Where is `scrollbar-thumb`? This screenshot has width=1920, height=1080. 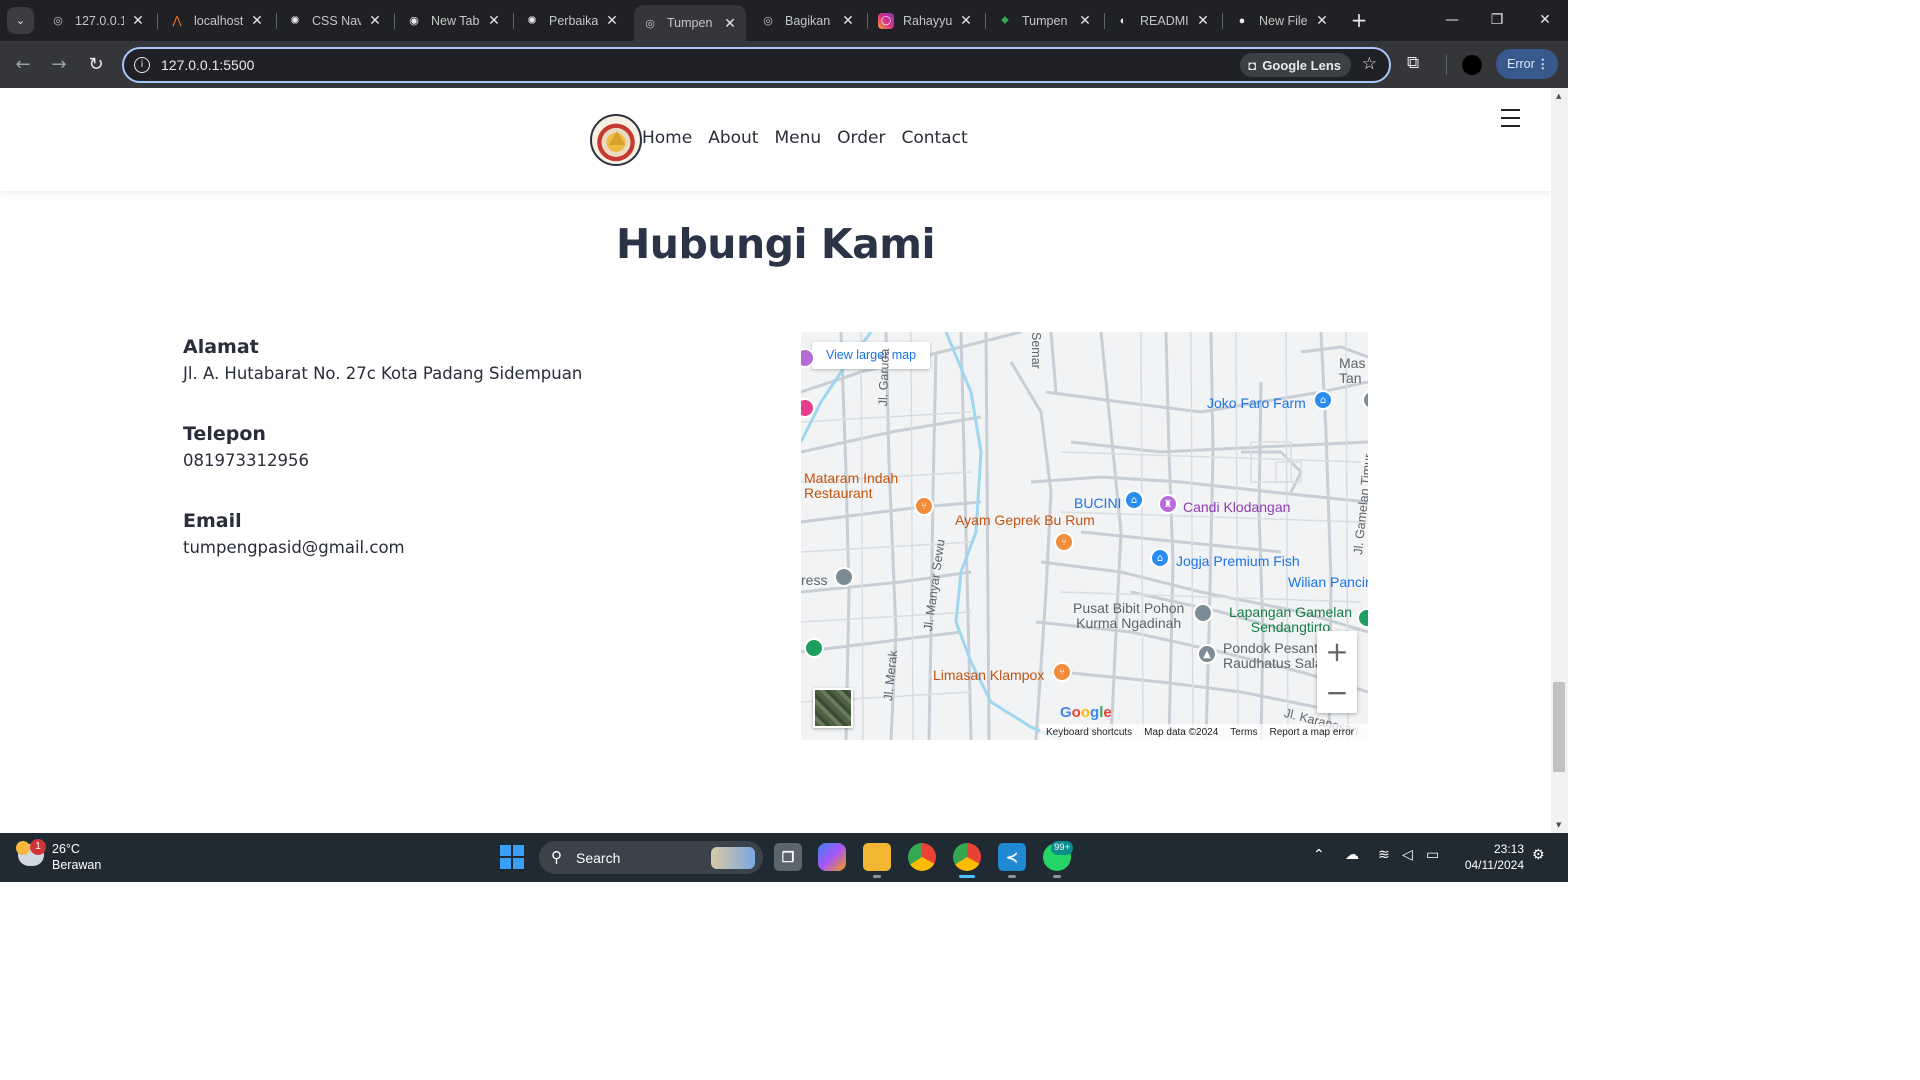
scrollbar-thumb is located at coordinates (1559, 727).